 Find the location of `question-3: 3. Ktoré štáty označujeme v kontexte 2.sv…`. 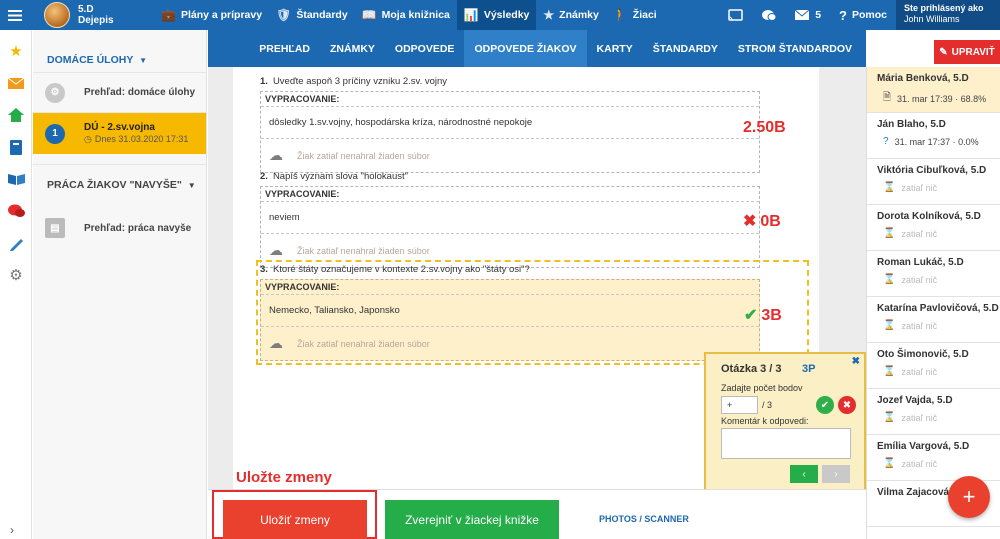

question-3: 3. Ktoré štáty označujeme v kontexte 2.sv… is located at coordinates (532, 312).